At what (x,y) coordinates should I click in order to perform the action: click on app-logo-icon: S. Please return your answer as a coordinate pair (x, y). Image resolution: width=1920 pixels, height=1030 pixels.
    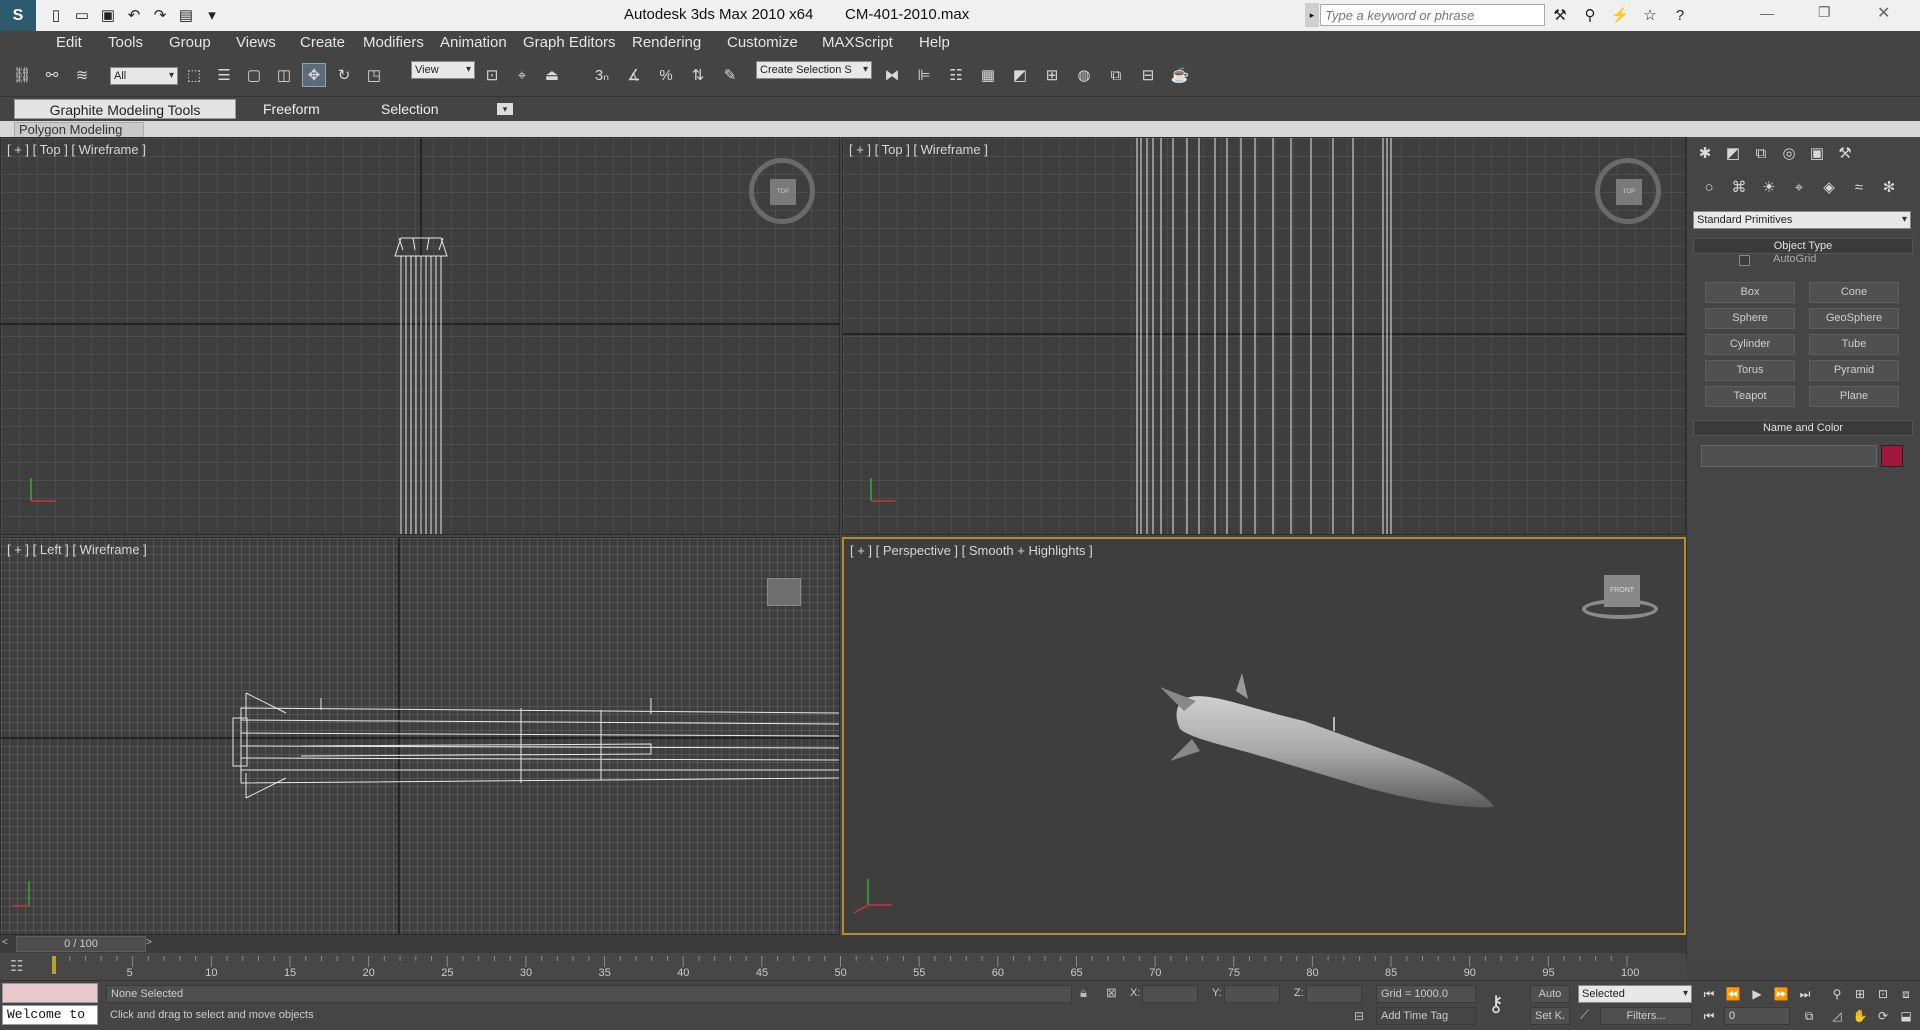
    Looking at the image, I should click on (18, 15).